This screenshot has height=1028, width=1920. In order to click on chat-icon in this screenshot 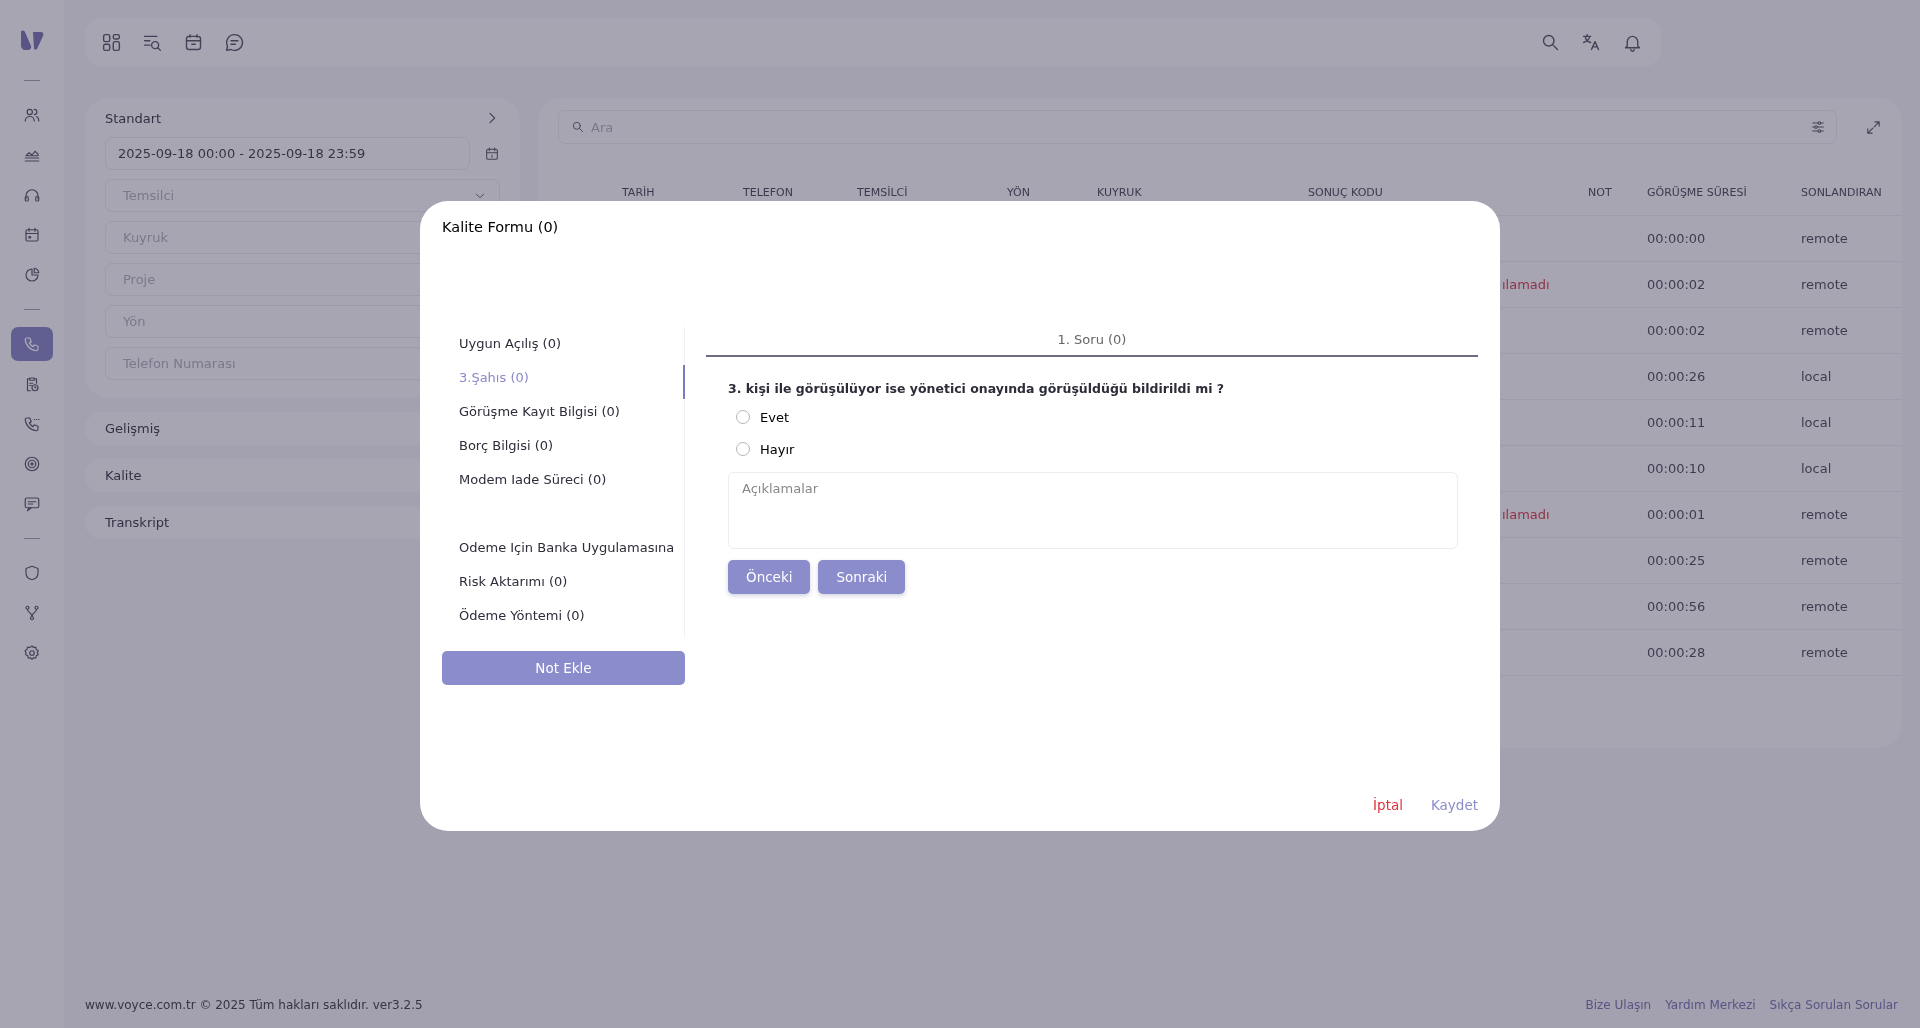, I will do `click(234, 42)`.